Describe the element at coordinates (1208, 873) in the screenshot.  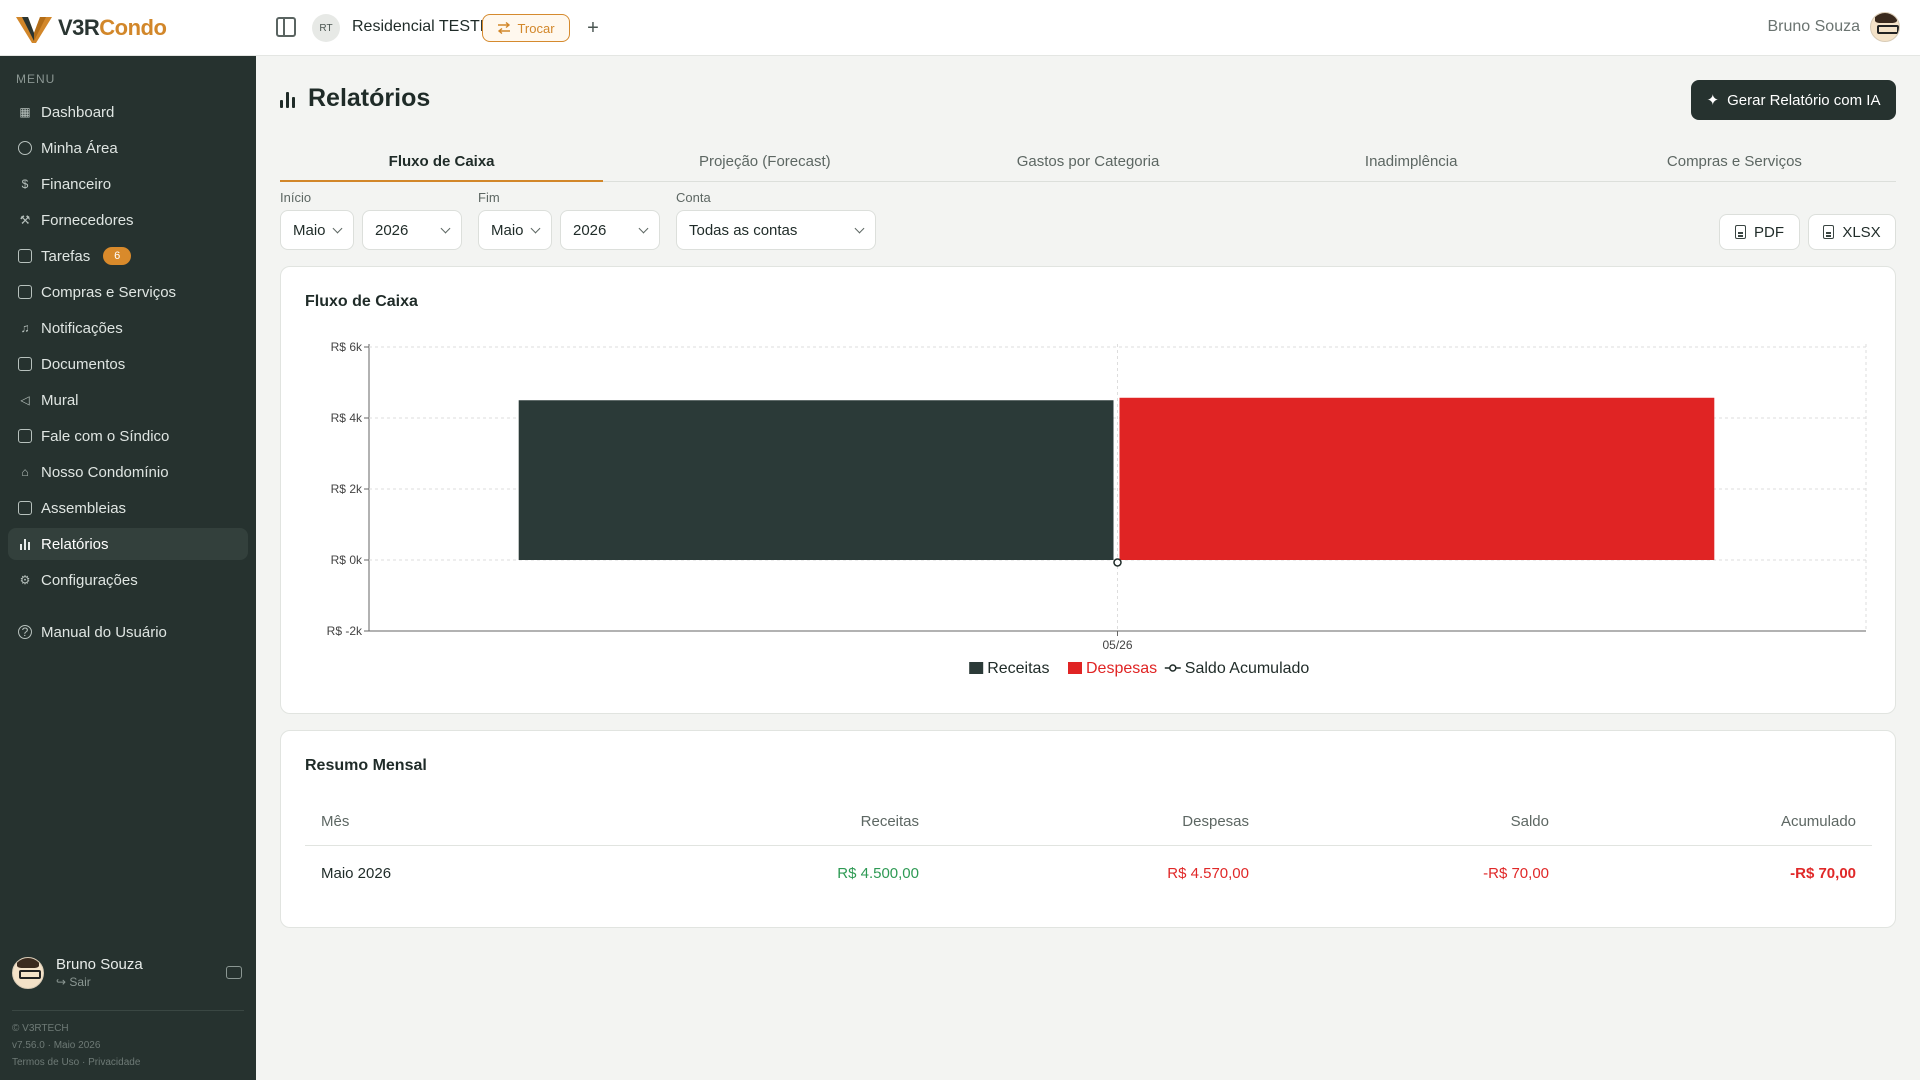
I see `cell-expense: R$ 4.570,00` at that location.